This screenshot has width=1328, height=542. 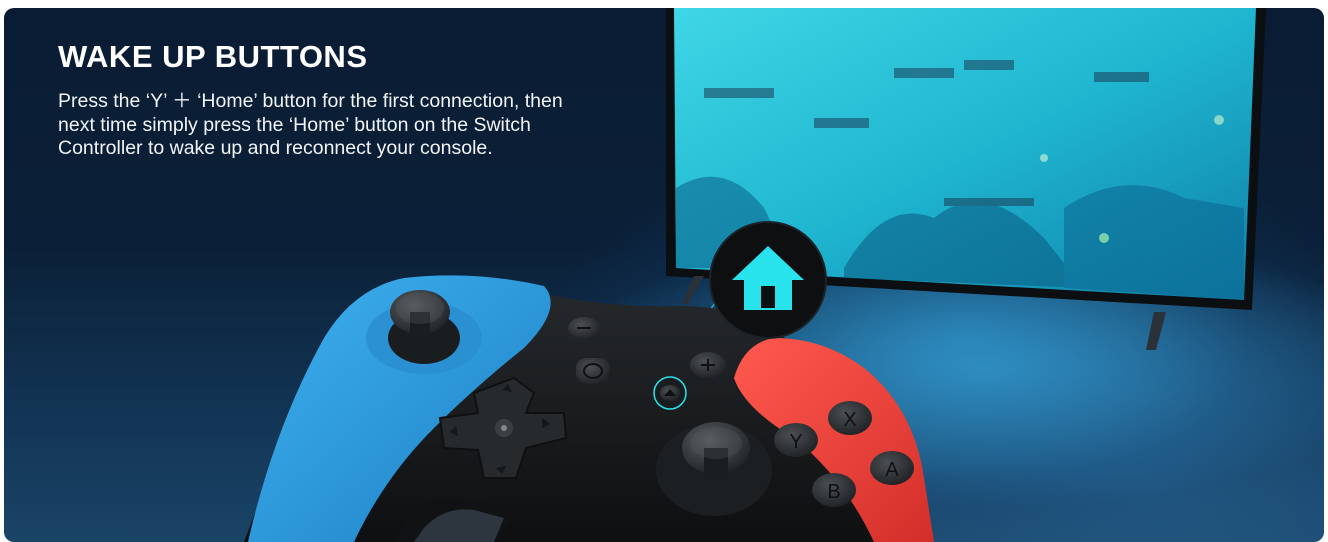 I want to click on face-button-b: B, so click(x=834, y=490).